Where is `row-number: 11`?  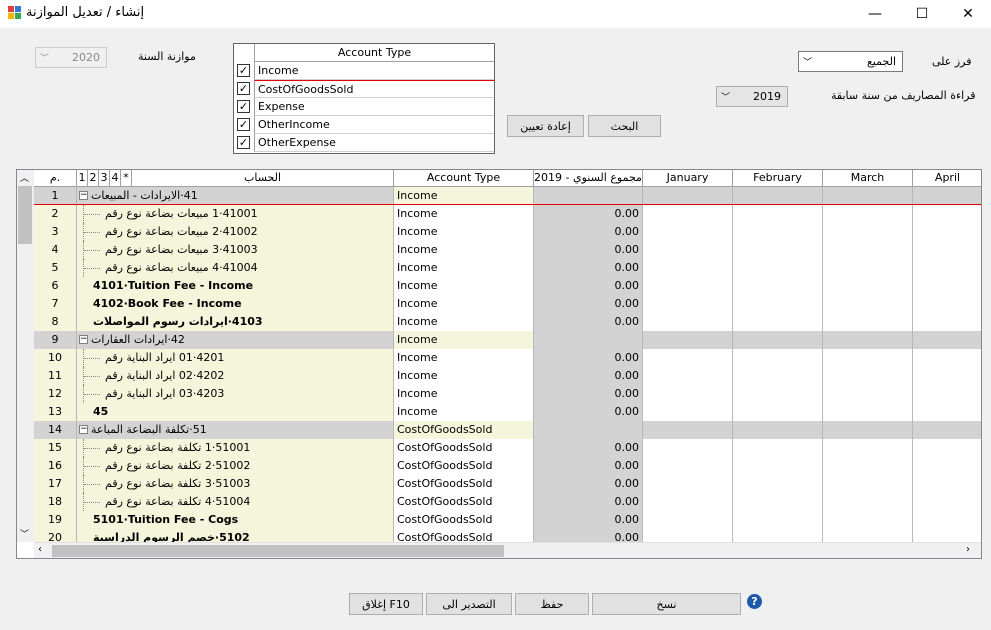 row-number: 11 is located at coordinates (55, 376).